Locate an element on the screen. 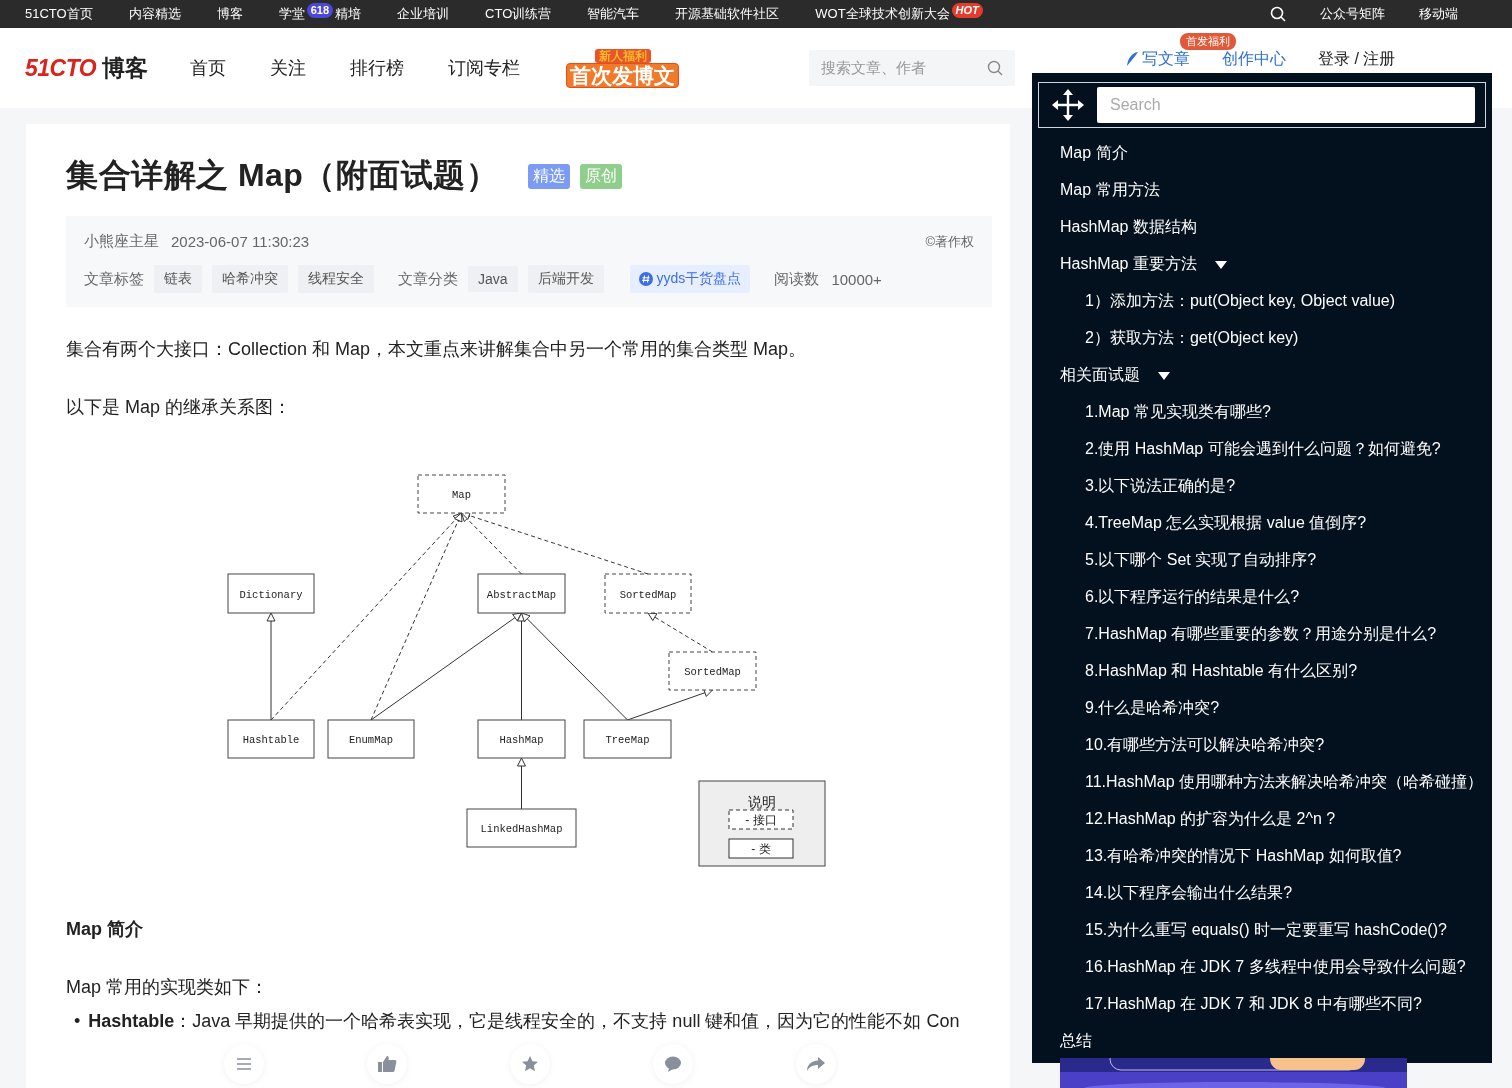 The height and width of the screenshot is (1088, 1512). promo-badge: 首发福利 is located at coordinates (1208, 41).